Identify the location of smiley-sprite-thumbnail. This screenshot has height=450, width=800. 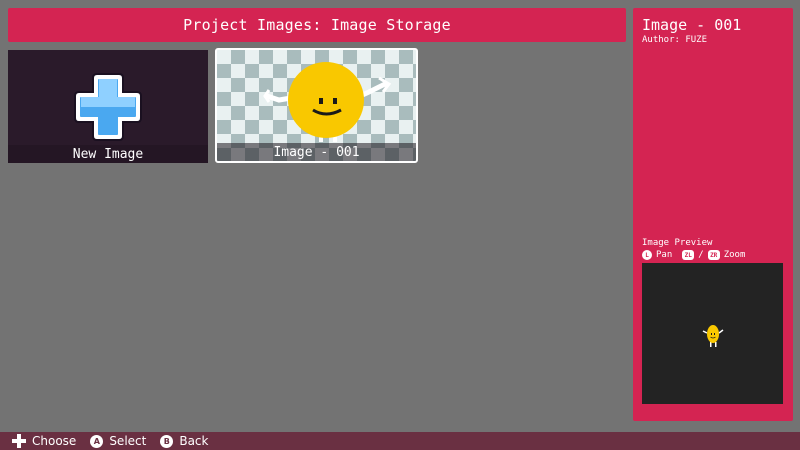
(327, 102).